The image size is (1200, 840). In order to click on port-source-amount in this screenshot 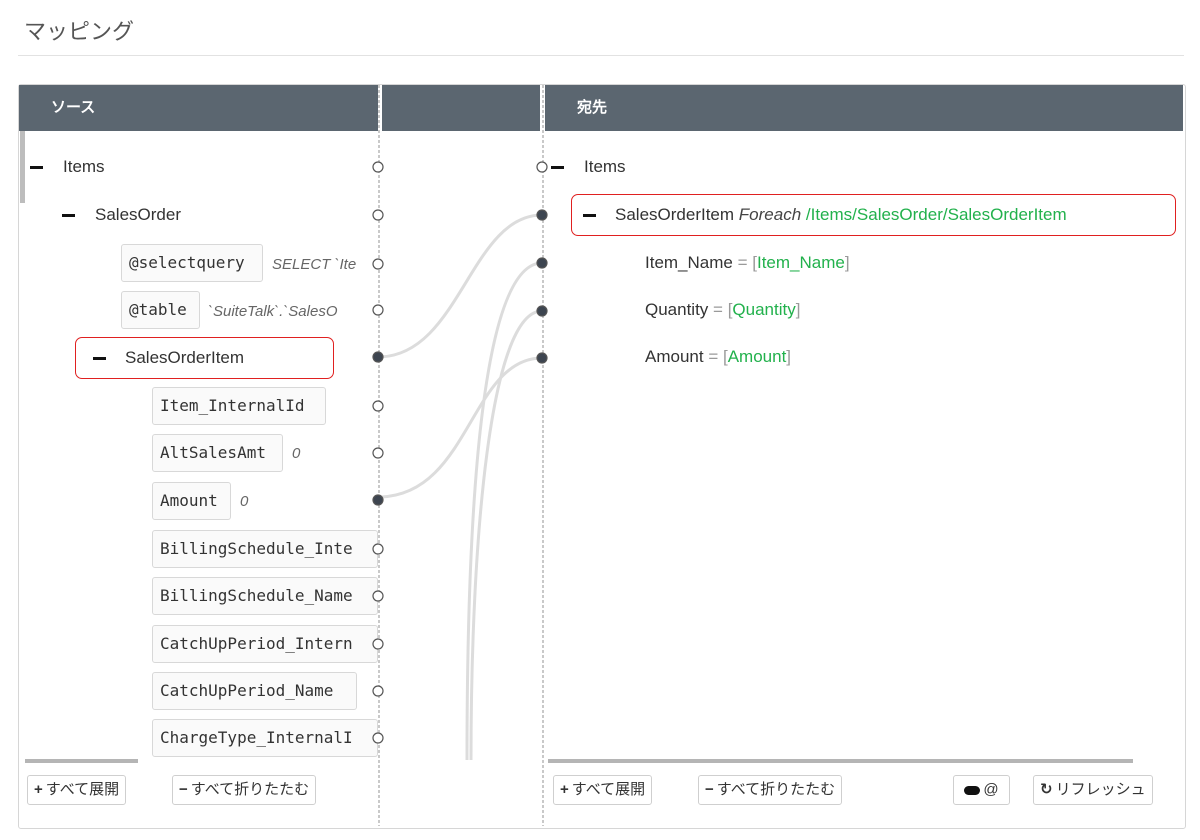, I will do `click(378, 500)`.